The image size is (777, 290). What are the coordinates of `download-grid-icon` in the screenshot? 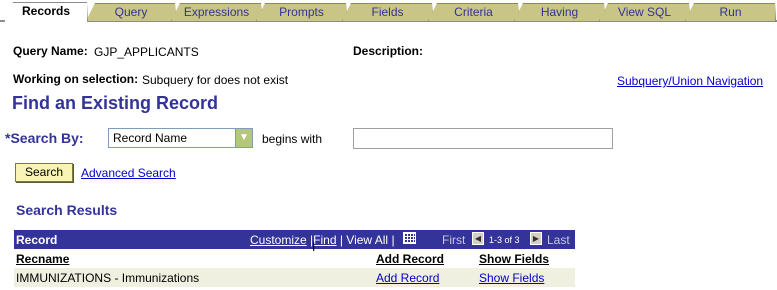 It's located at (409, 238).